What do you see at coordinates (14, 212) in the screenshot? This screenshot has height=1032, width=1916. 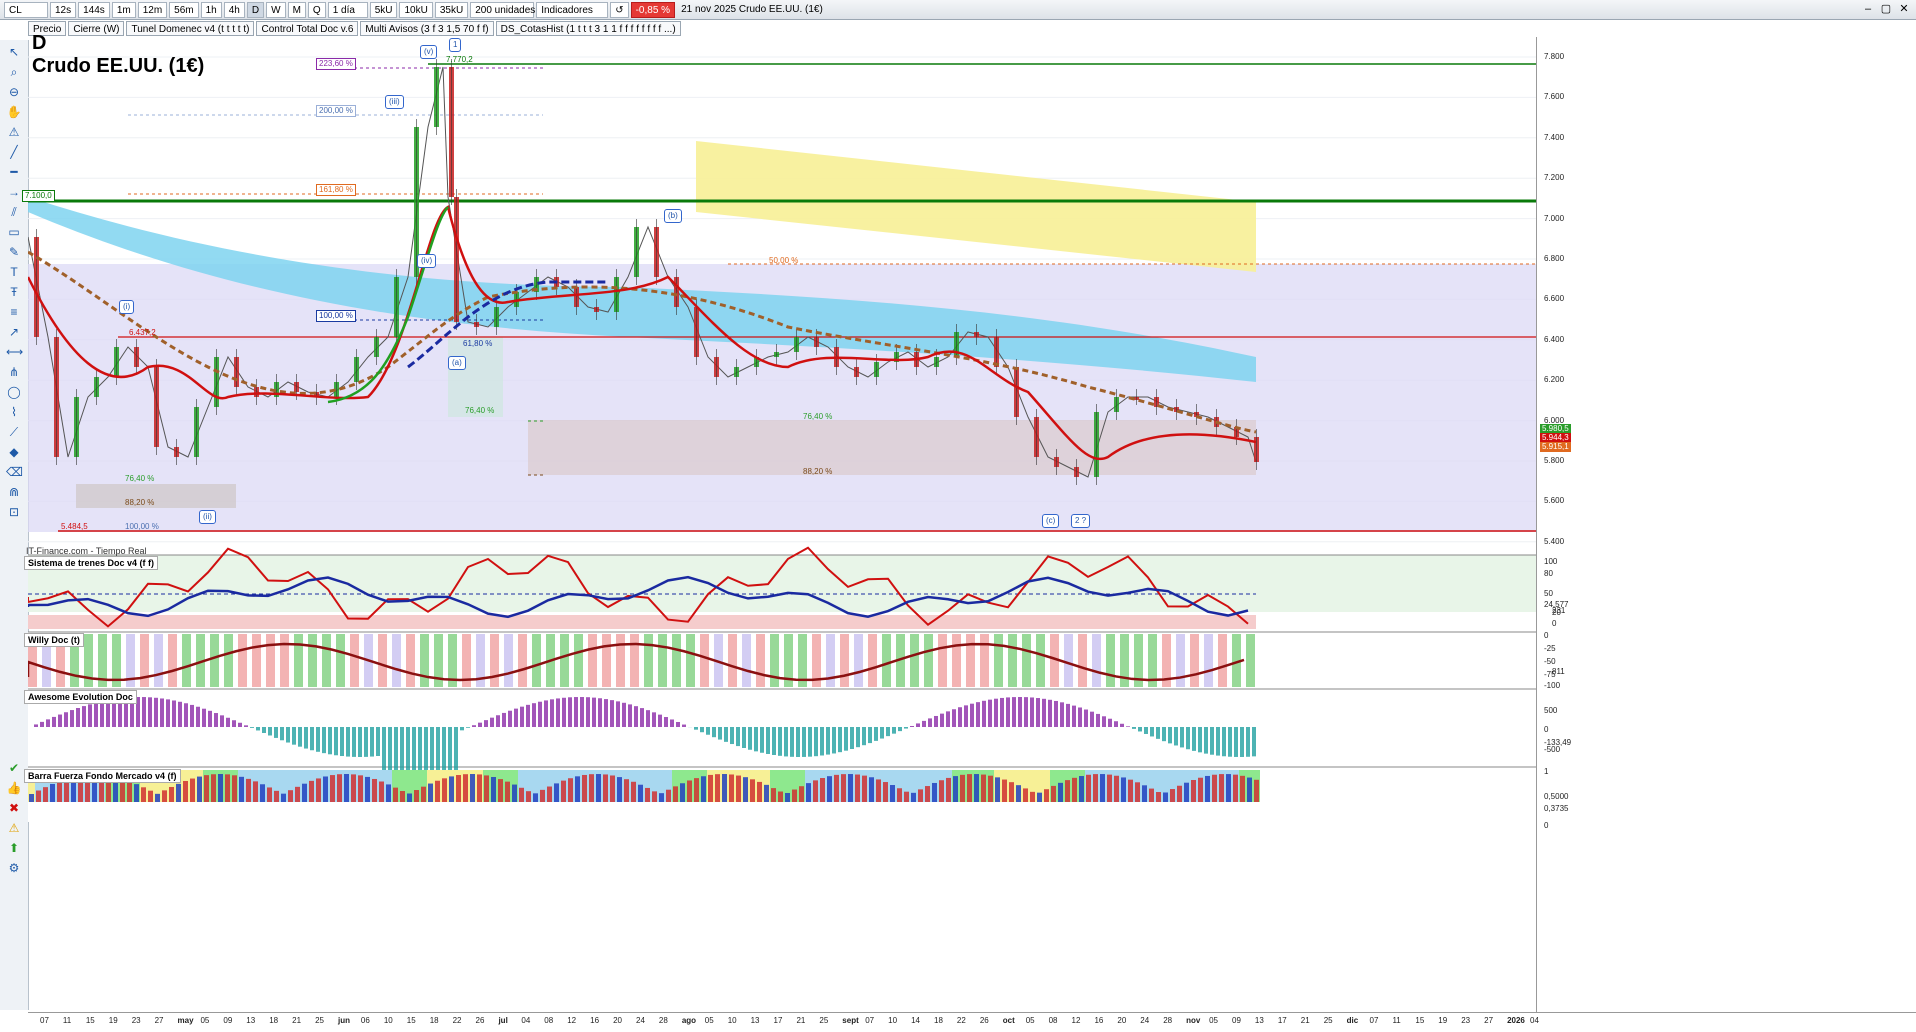 I see `channel-icon: ⫽` at bounding box center [14, 212].